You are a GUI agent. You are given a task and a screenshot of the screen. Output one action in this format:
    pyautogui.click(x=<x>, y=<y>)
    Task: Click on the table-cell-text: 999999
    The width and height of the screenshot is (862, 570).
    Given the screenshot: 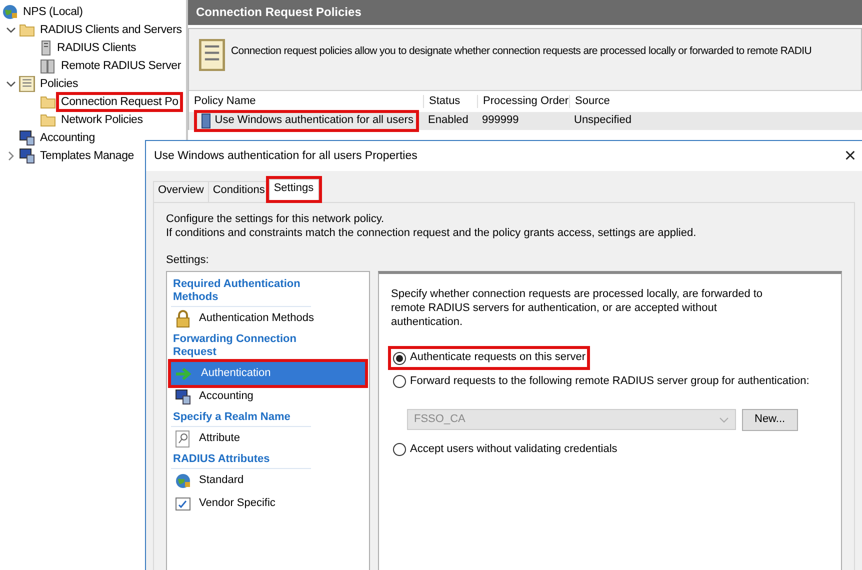 What is the action you would take?
    pyautogui.click(x=500, y=121)
    